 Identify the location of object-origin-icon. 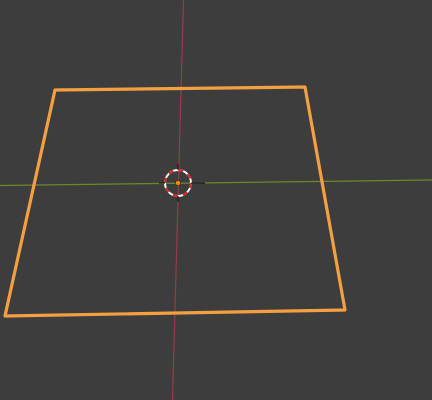
(178, 183).